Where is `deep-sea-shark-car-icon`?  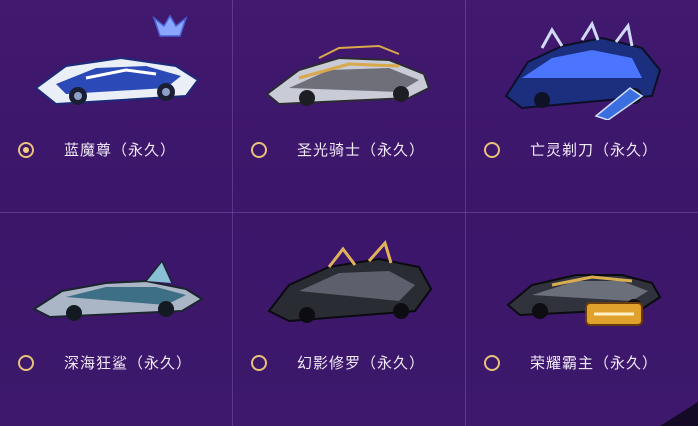
deep-sea-shark-car-icon is located at coordinates (117, 290).